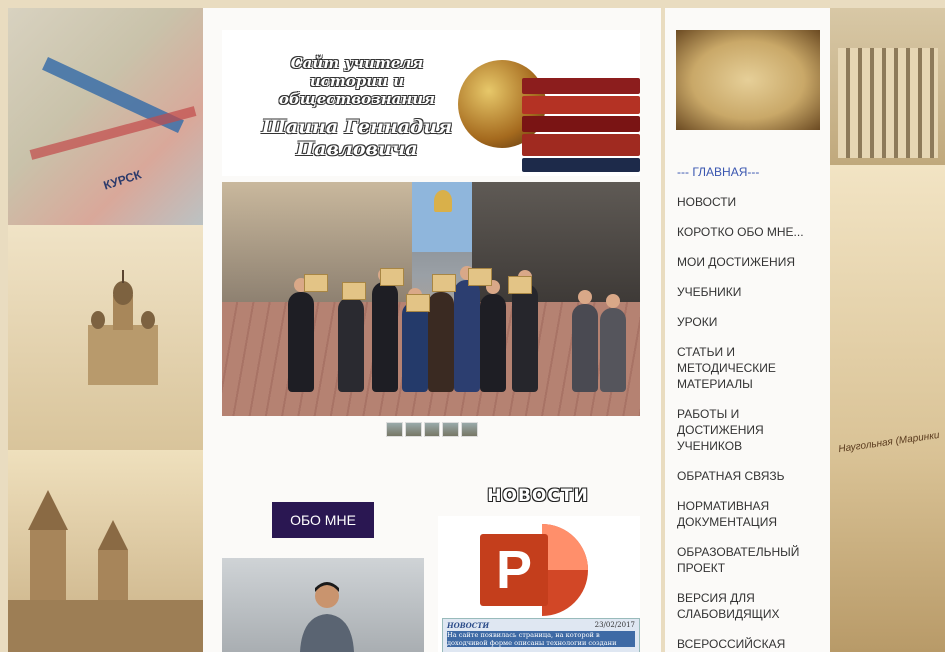  Describe the element at coordinates (534, 570) in the screenshot. I see `powerpoint-icon: P` at that location.